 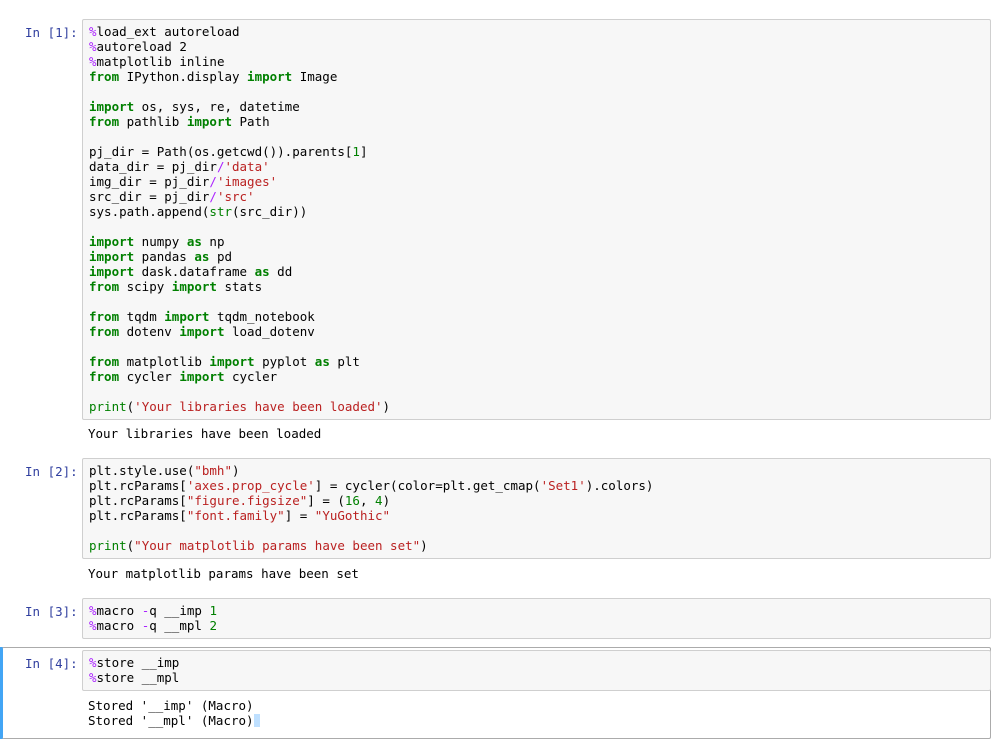 What do you see at coordinates (363, 151) in the screenshot?
I see `code-token: ]` at bounding box center [363, 151].